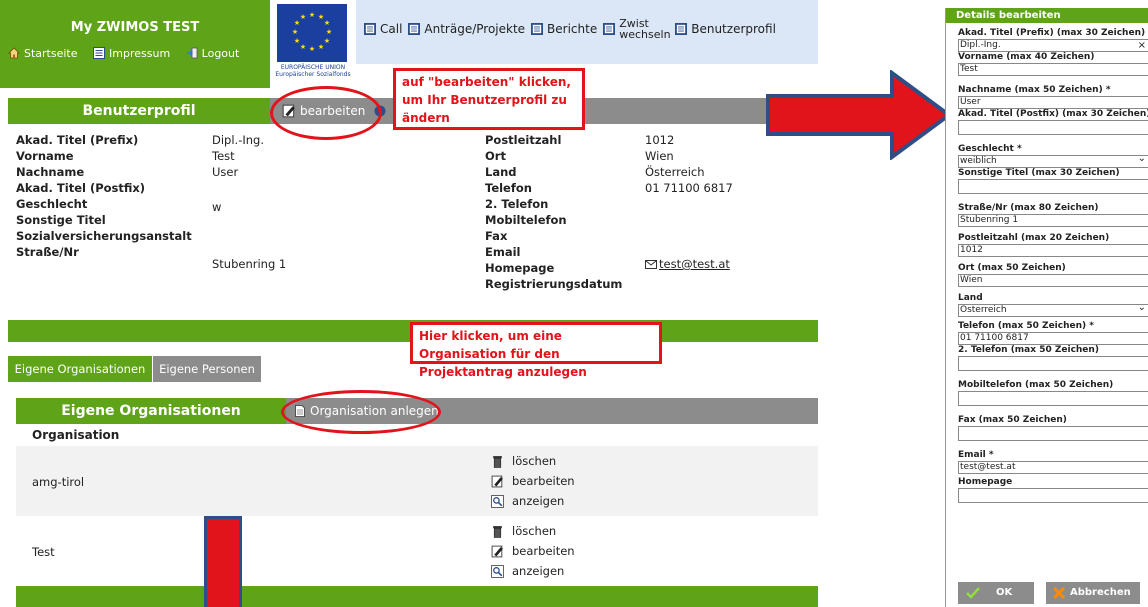 The width and height of the screenshot is (1148, 607). Describe the element at coordinates (326, 113) in the screenshot. I see `highlight-ellipse-edit` at that location.